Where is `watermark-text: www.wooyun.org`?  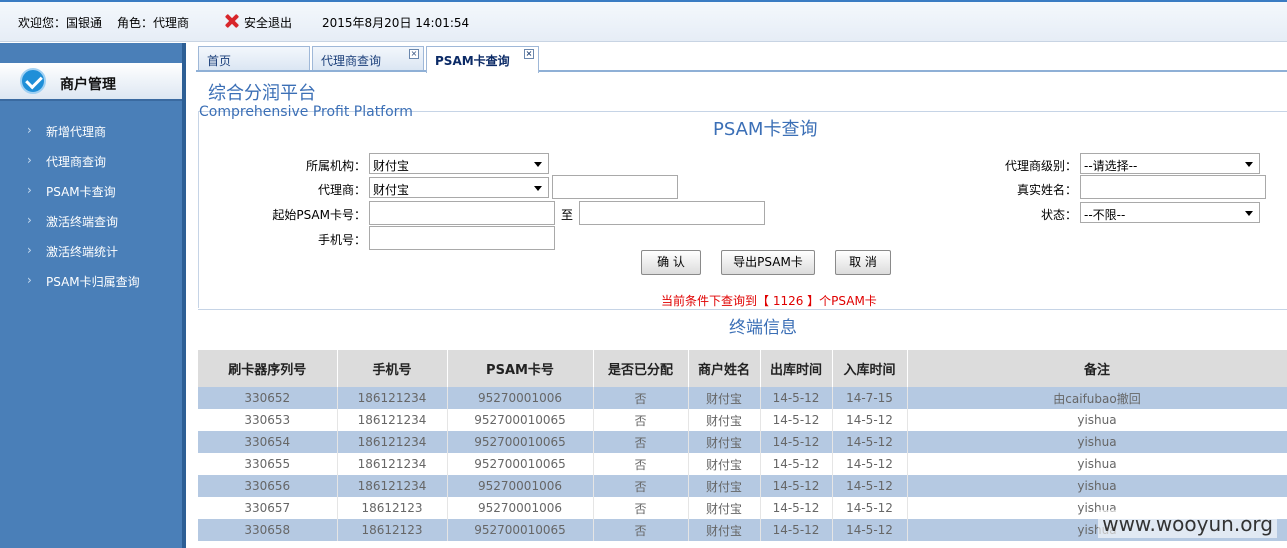
watermark-text: www.wooyun.org is located at coordinates (1187, 524).